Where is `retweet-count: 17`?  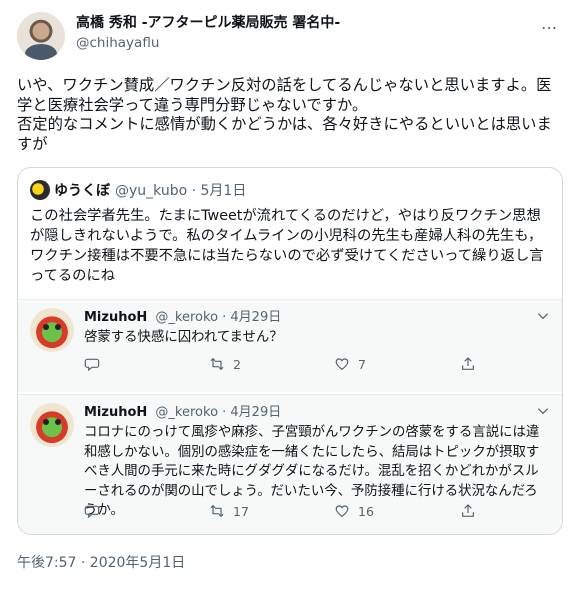 retweet-count: 17 is located at coordinates (241, 511).